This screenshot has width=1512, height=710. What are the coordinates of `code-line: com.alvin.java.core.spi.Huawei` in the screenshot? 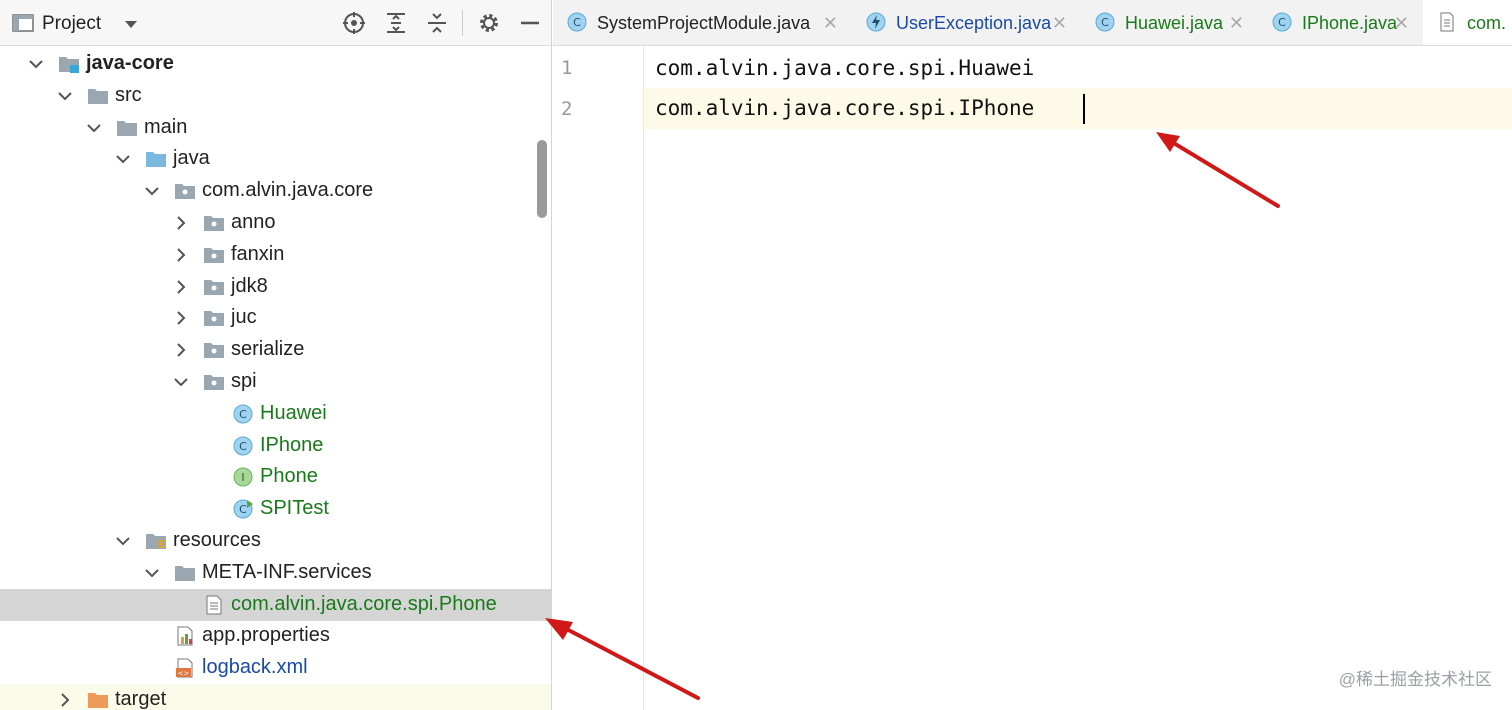 It's located at (844, 68).